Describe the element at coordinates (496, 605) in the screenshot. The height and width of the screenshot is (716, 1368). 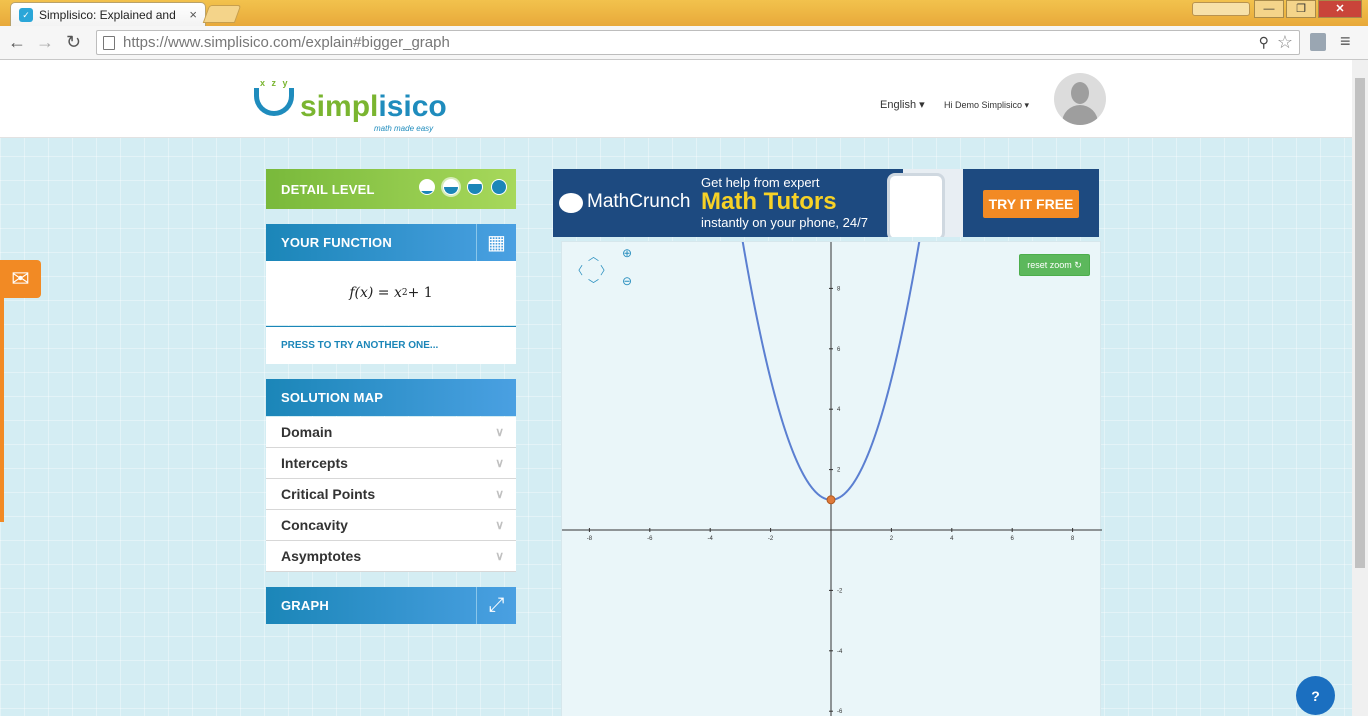
I see `expand-graph-button: ⤢` at that location.